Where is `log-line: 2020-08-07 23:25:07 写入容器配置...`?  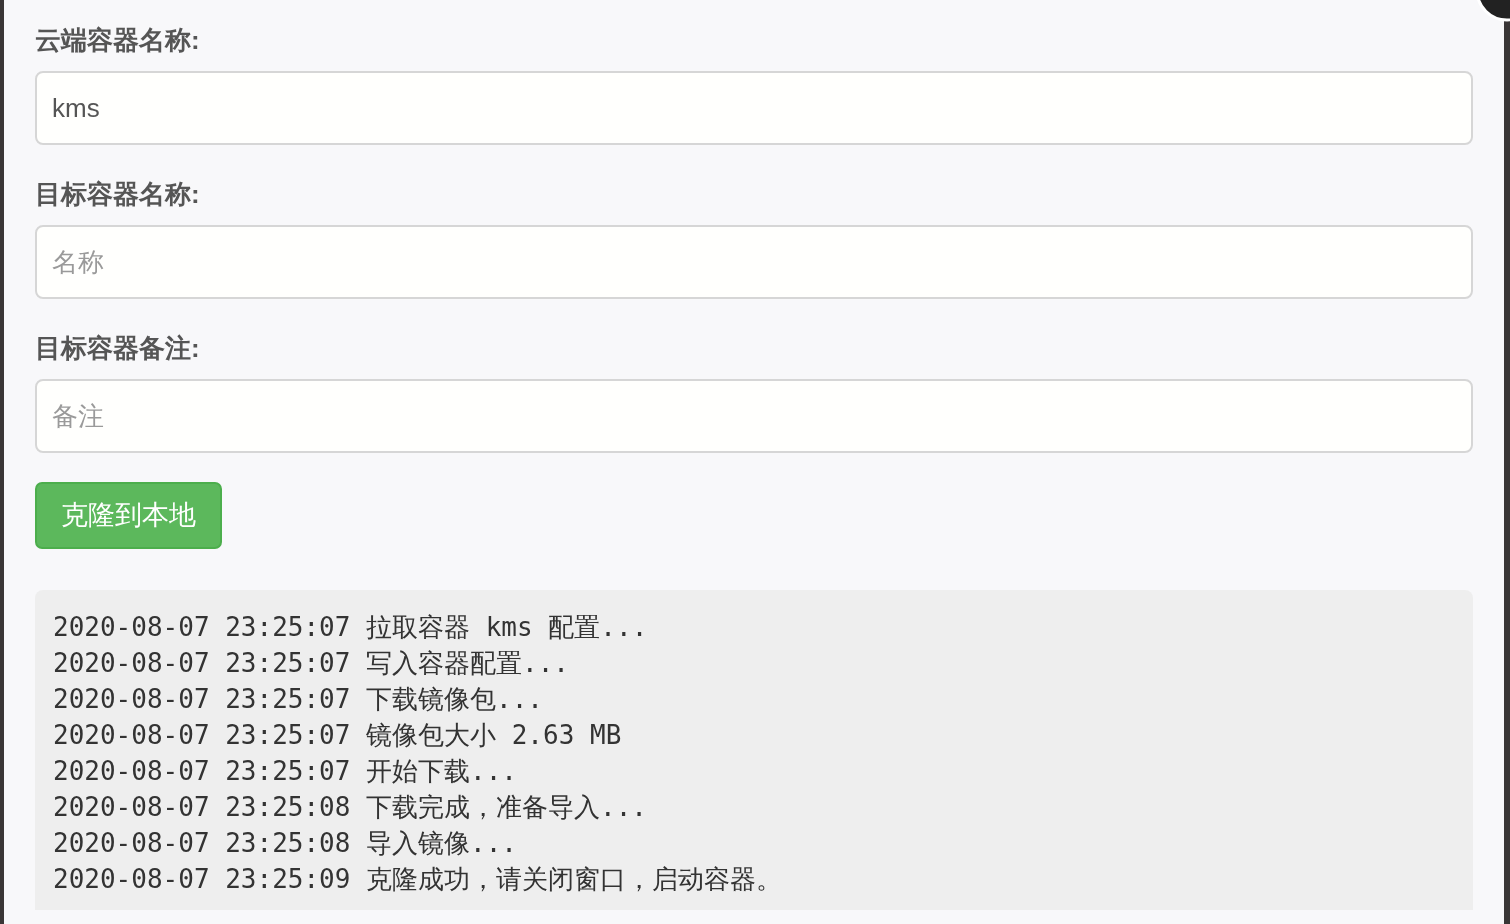 log-line: 2020-08-07 23:25:07 写入容器配置... is located at coordinates (311, 663).